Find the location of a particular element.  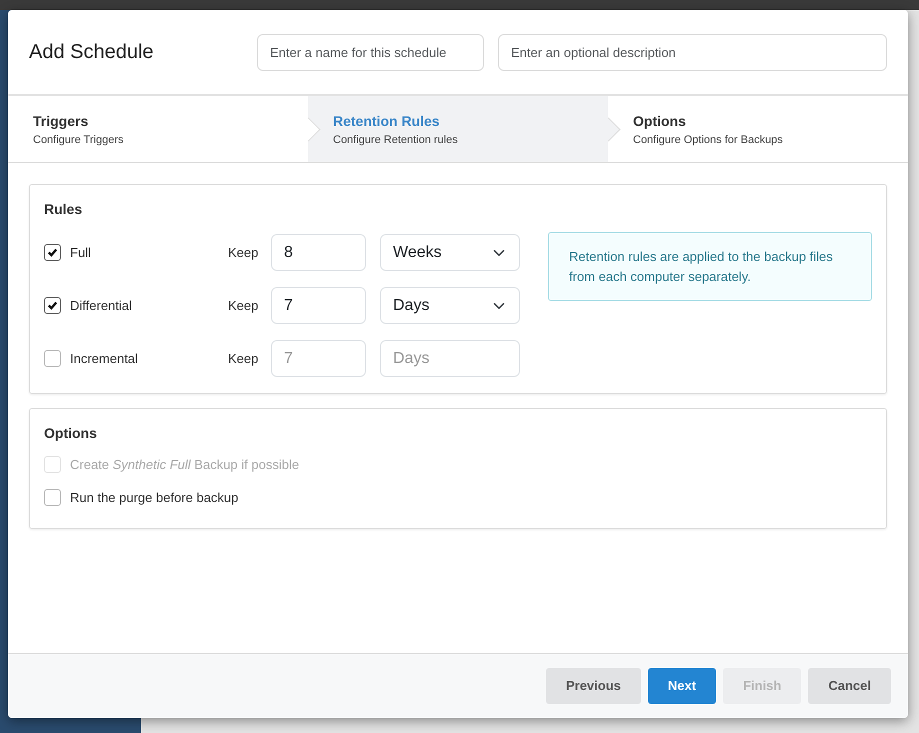

step-subtitle: Configure Retention rules is located at coordinates (396, 140).